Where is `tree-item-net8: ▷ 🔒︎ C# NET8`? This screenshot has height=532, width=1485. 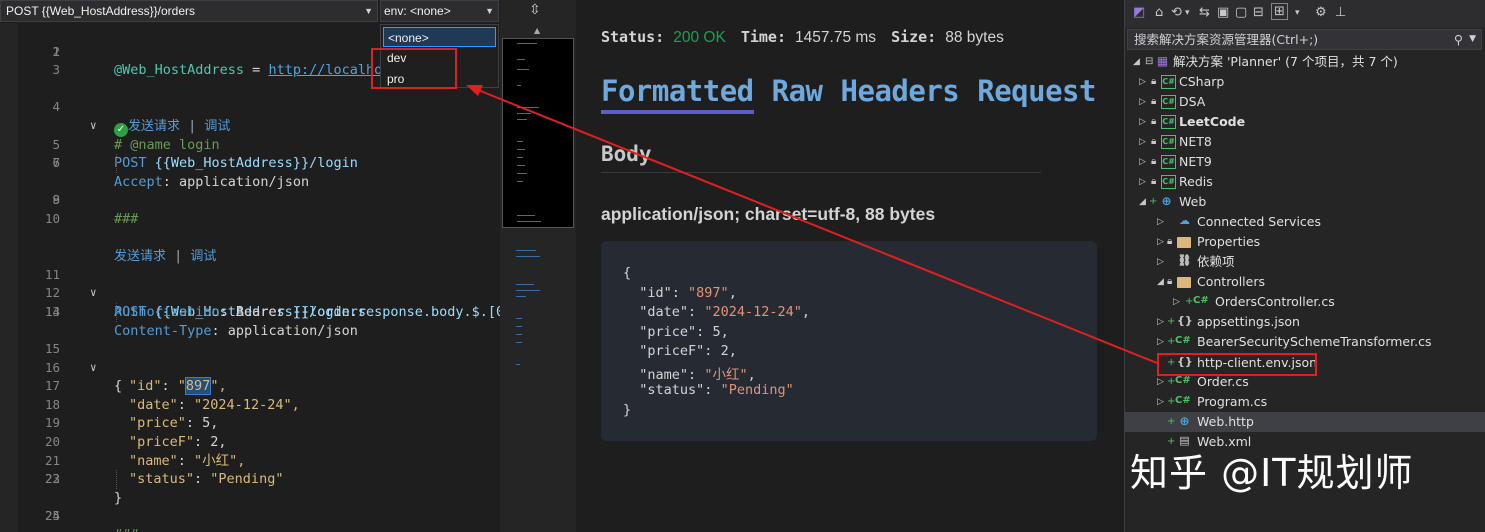
tree-item-net8: ▷ 🔒︎ C# NET8 is located at coordinates (1305, 142).